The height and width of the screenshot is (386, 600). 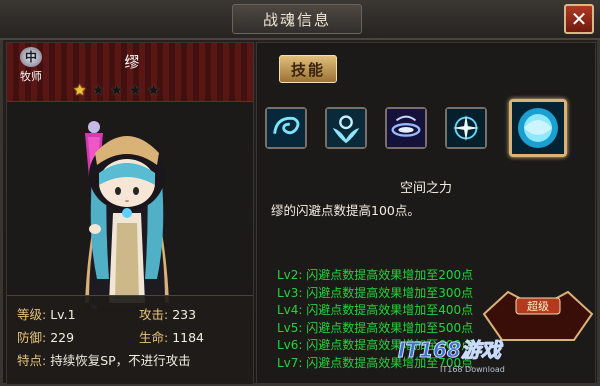 What do you see at coordinates (579, 19) in the screenshot?
I see `close-button: ✕` at bounding box center [579, 19].